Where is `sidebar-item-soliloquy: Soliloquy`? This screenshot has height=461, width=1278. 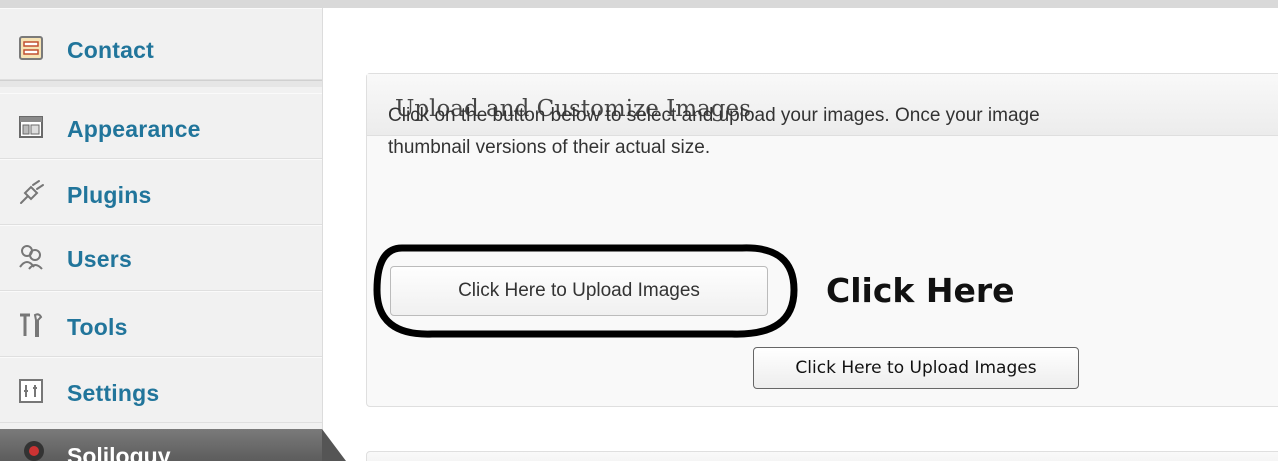 sidebar-item-soliloquy: Soliloquy is located at coordinates (161, 445).